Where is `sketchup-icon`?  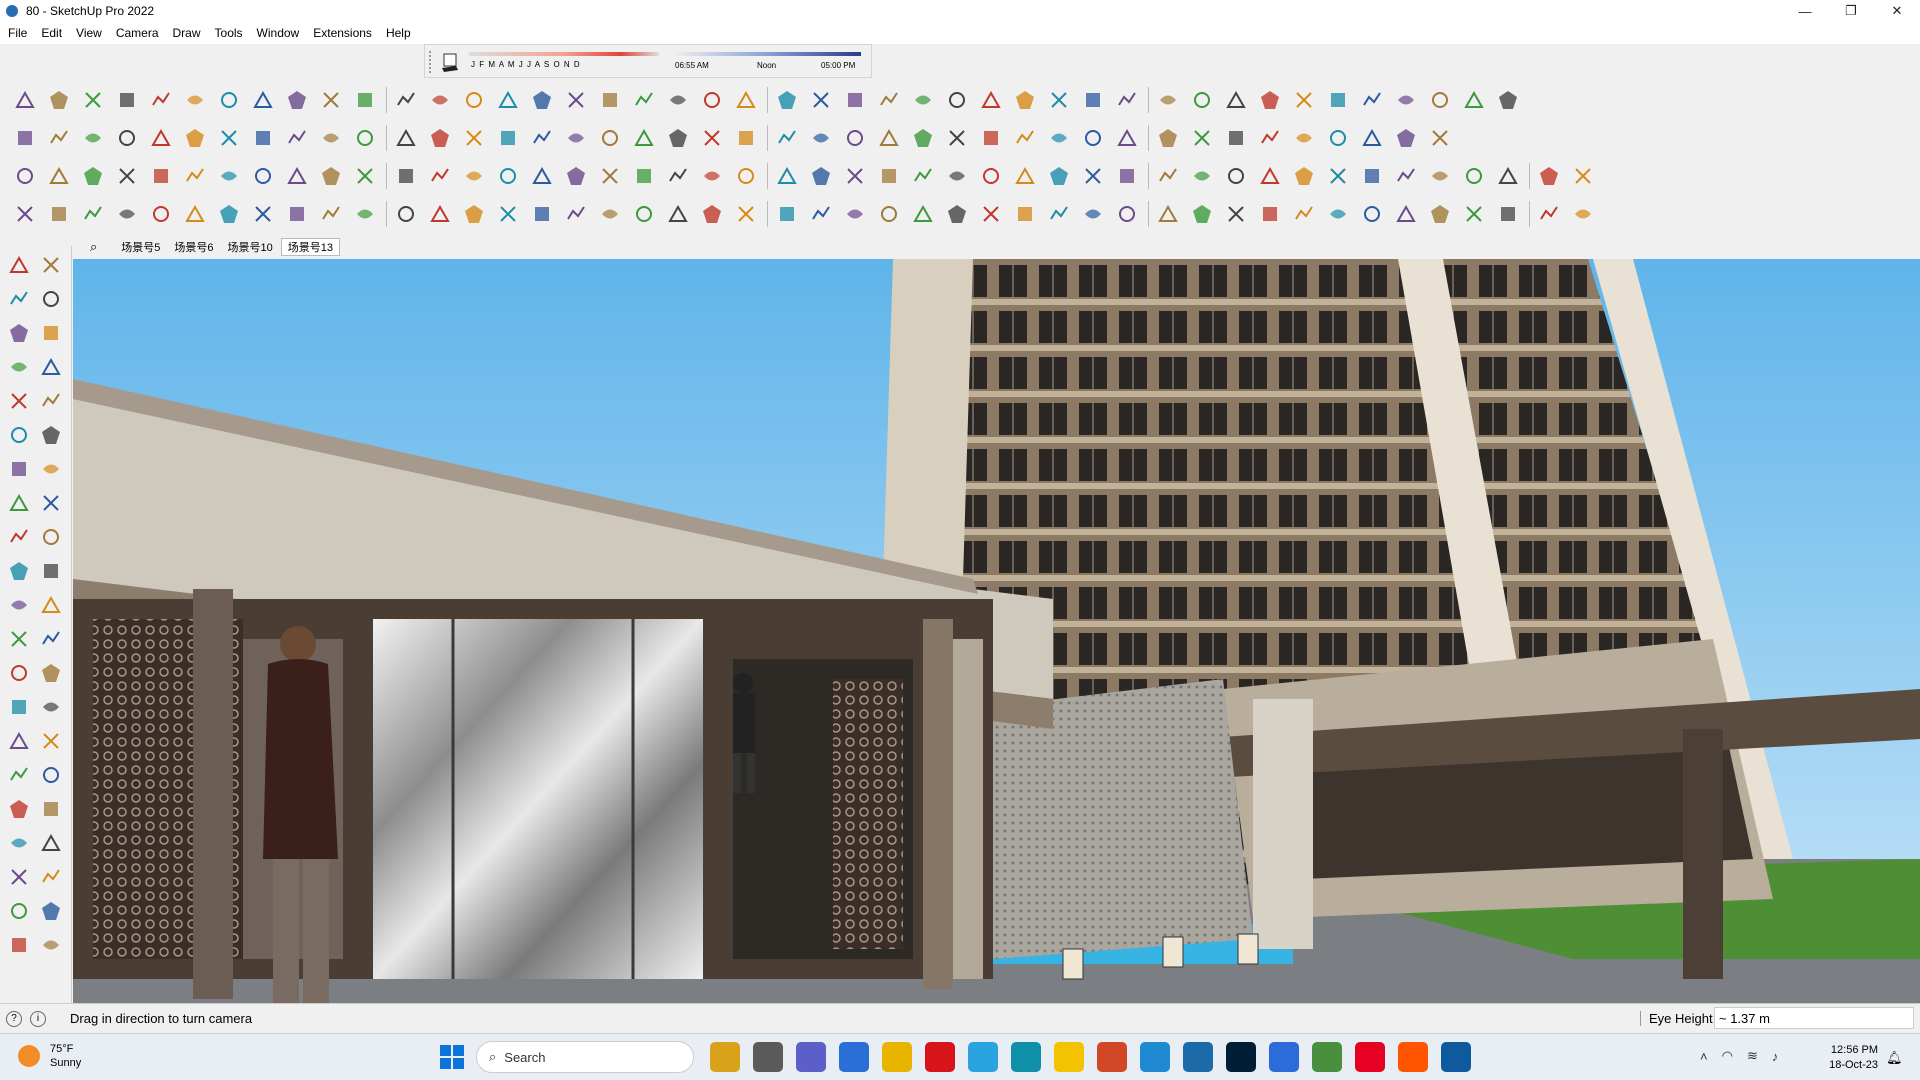
sketchup-icon is located at coordinates (1198, 1057).